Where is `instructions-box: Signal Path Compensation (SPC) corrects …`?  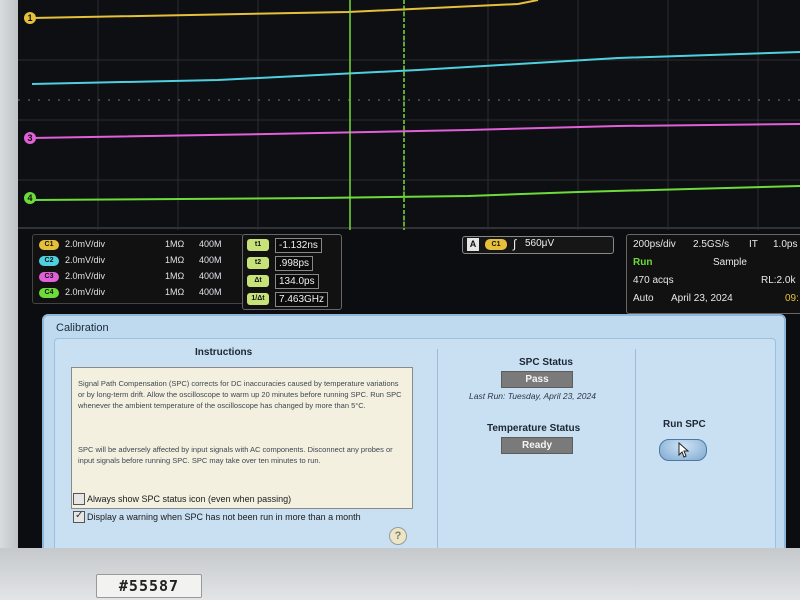 instructions-box: Signal Path Compensation (SPC) corrects … is located at coordinates (242, 438).